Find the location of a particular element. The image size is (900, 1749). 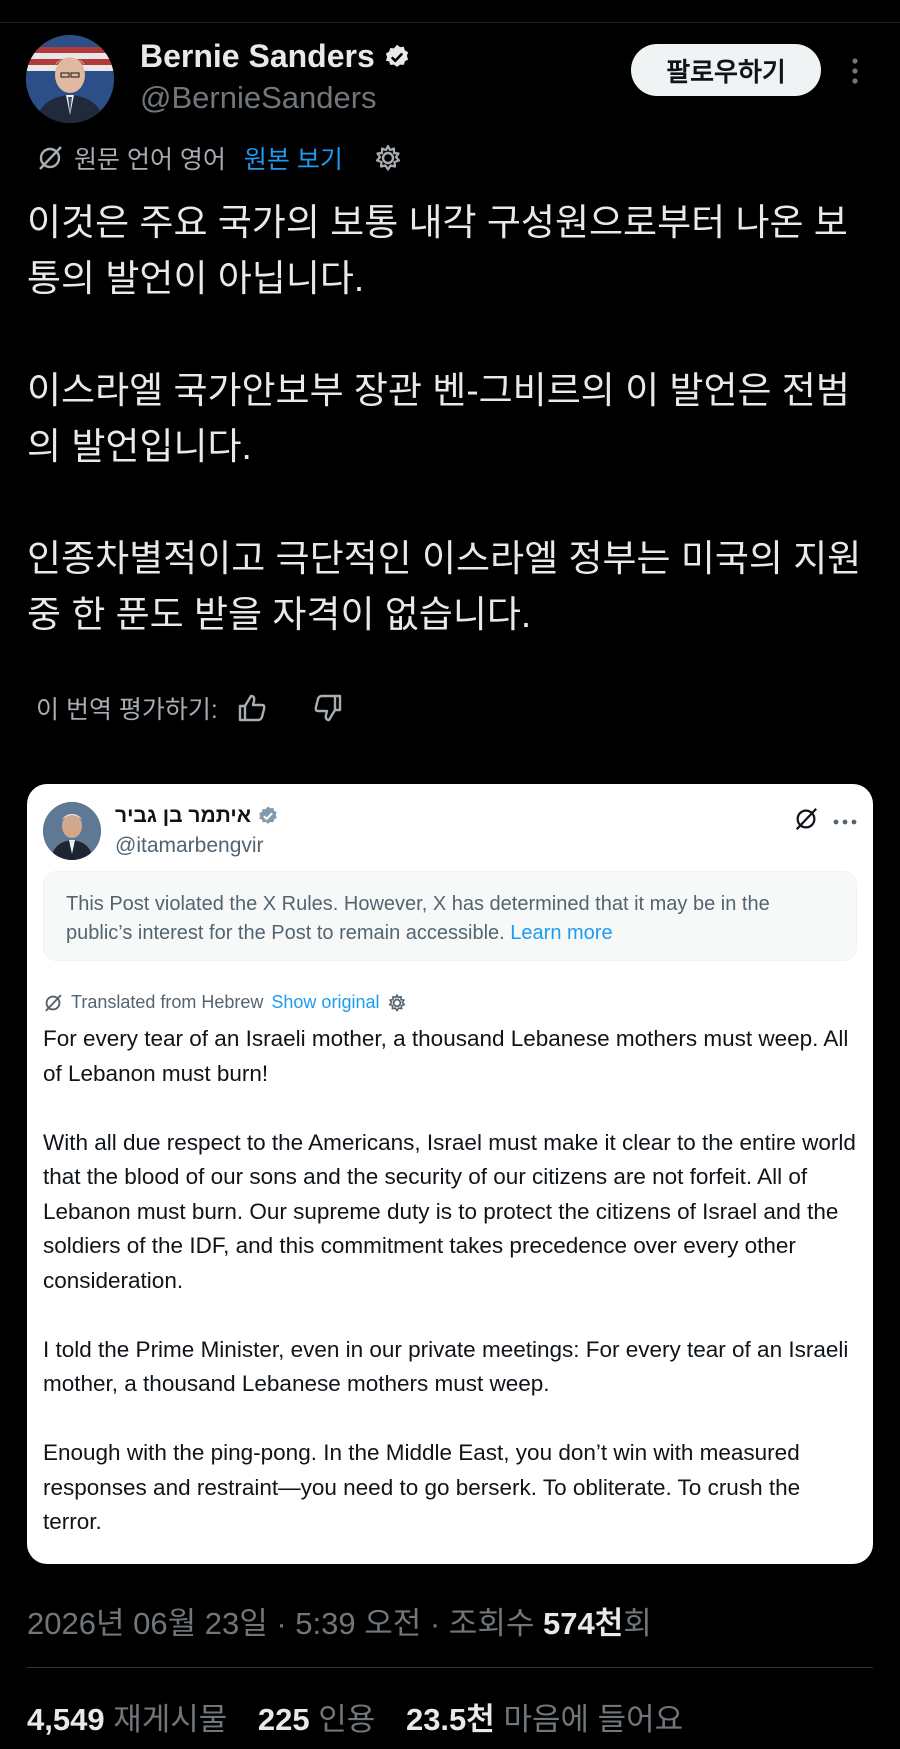

stats-divider is located at coordinates (450, 1667).